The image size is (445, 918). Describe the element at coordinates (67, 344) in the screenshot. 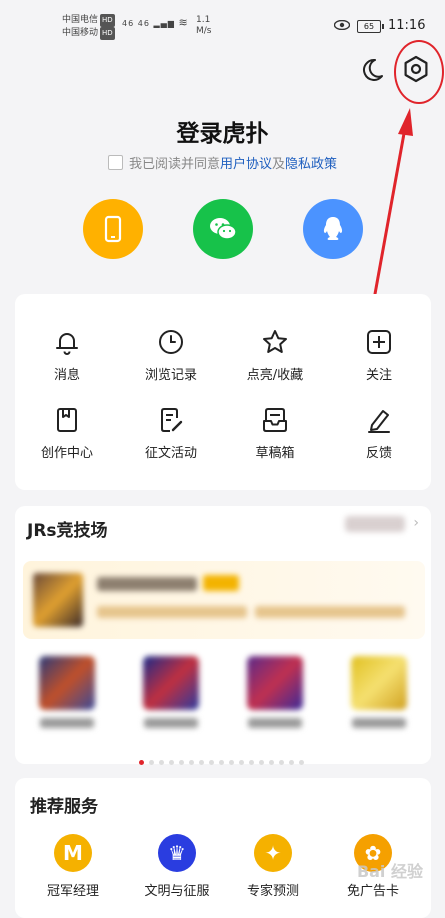

I see `bell-icon` at that location.